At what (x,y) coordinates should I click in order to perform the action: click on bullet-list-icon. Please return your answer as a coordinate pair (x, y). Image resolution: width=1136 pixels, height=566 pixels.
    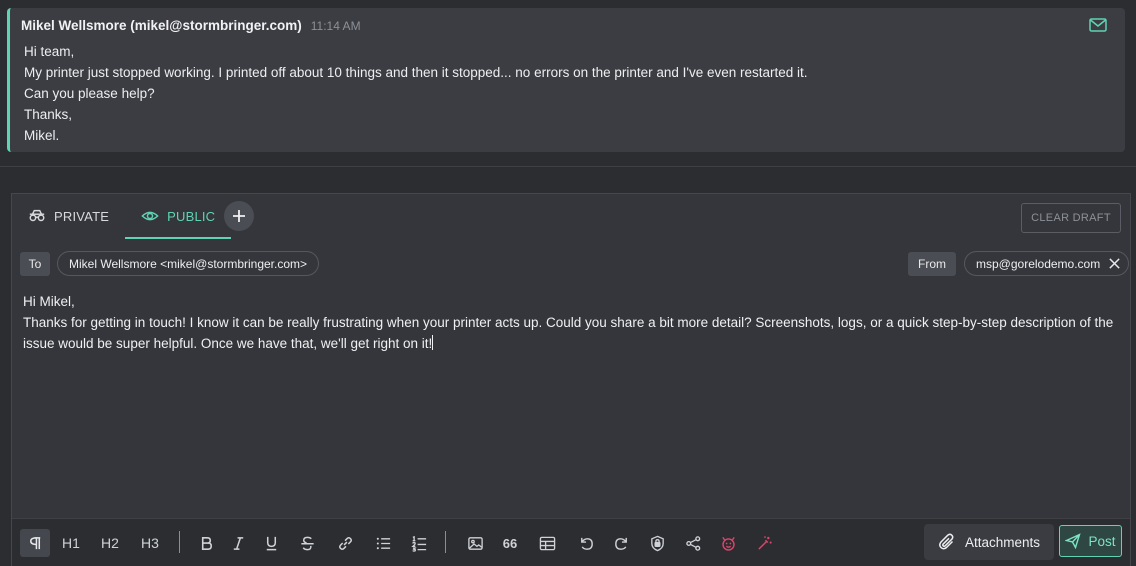
    Looking at the image, I should click on (383, 543).